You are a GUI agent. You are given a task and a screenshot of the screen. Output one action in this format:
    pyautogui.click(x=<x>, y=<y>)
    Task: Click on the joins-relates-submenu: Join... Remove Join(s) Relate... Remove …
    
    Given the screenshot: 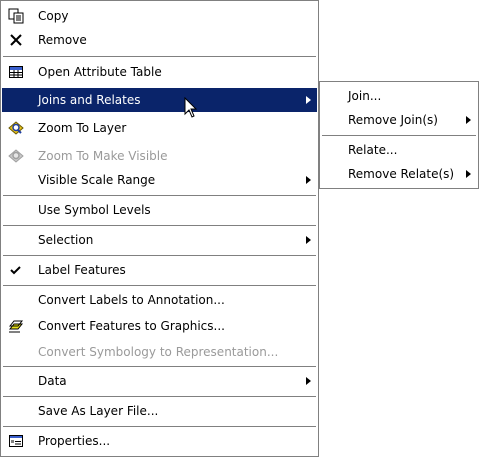 What is the action you would take?
    pyautogui.click(x=399, y=135)
    